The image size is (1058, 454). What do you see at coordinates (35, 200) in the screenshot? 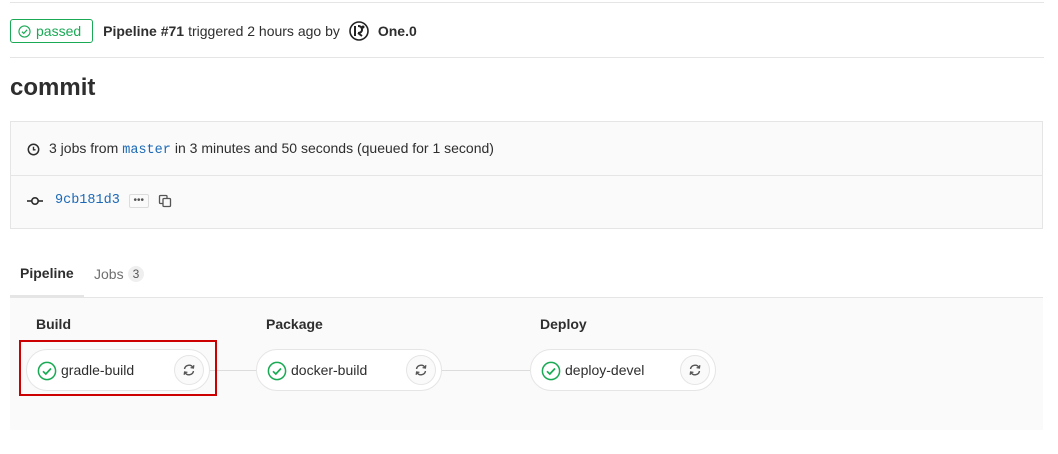
I see `commit-icon` at bounding box center [35, 200].